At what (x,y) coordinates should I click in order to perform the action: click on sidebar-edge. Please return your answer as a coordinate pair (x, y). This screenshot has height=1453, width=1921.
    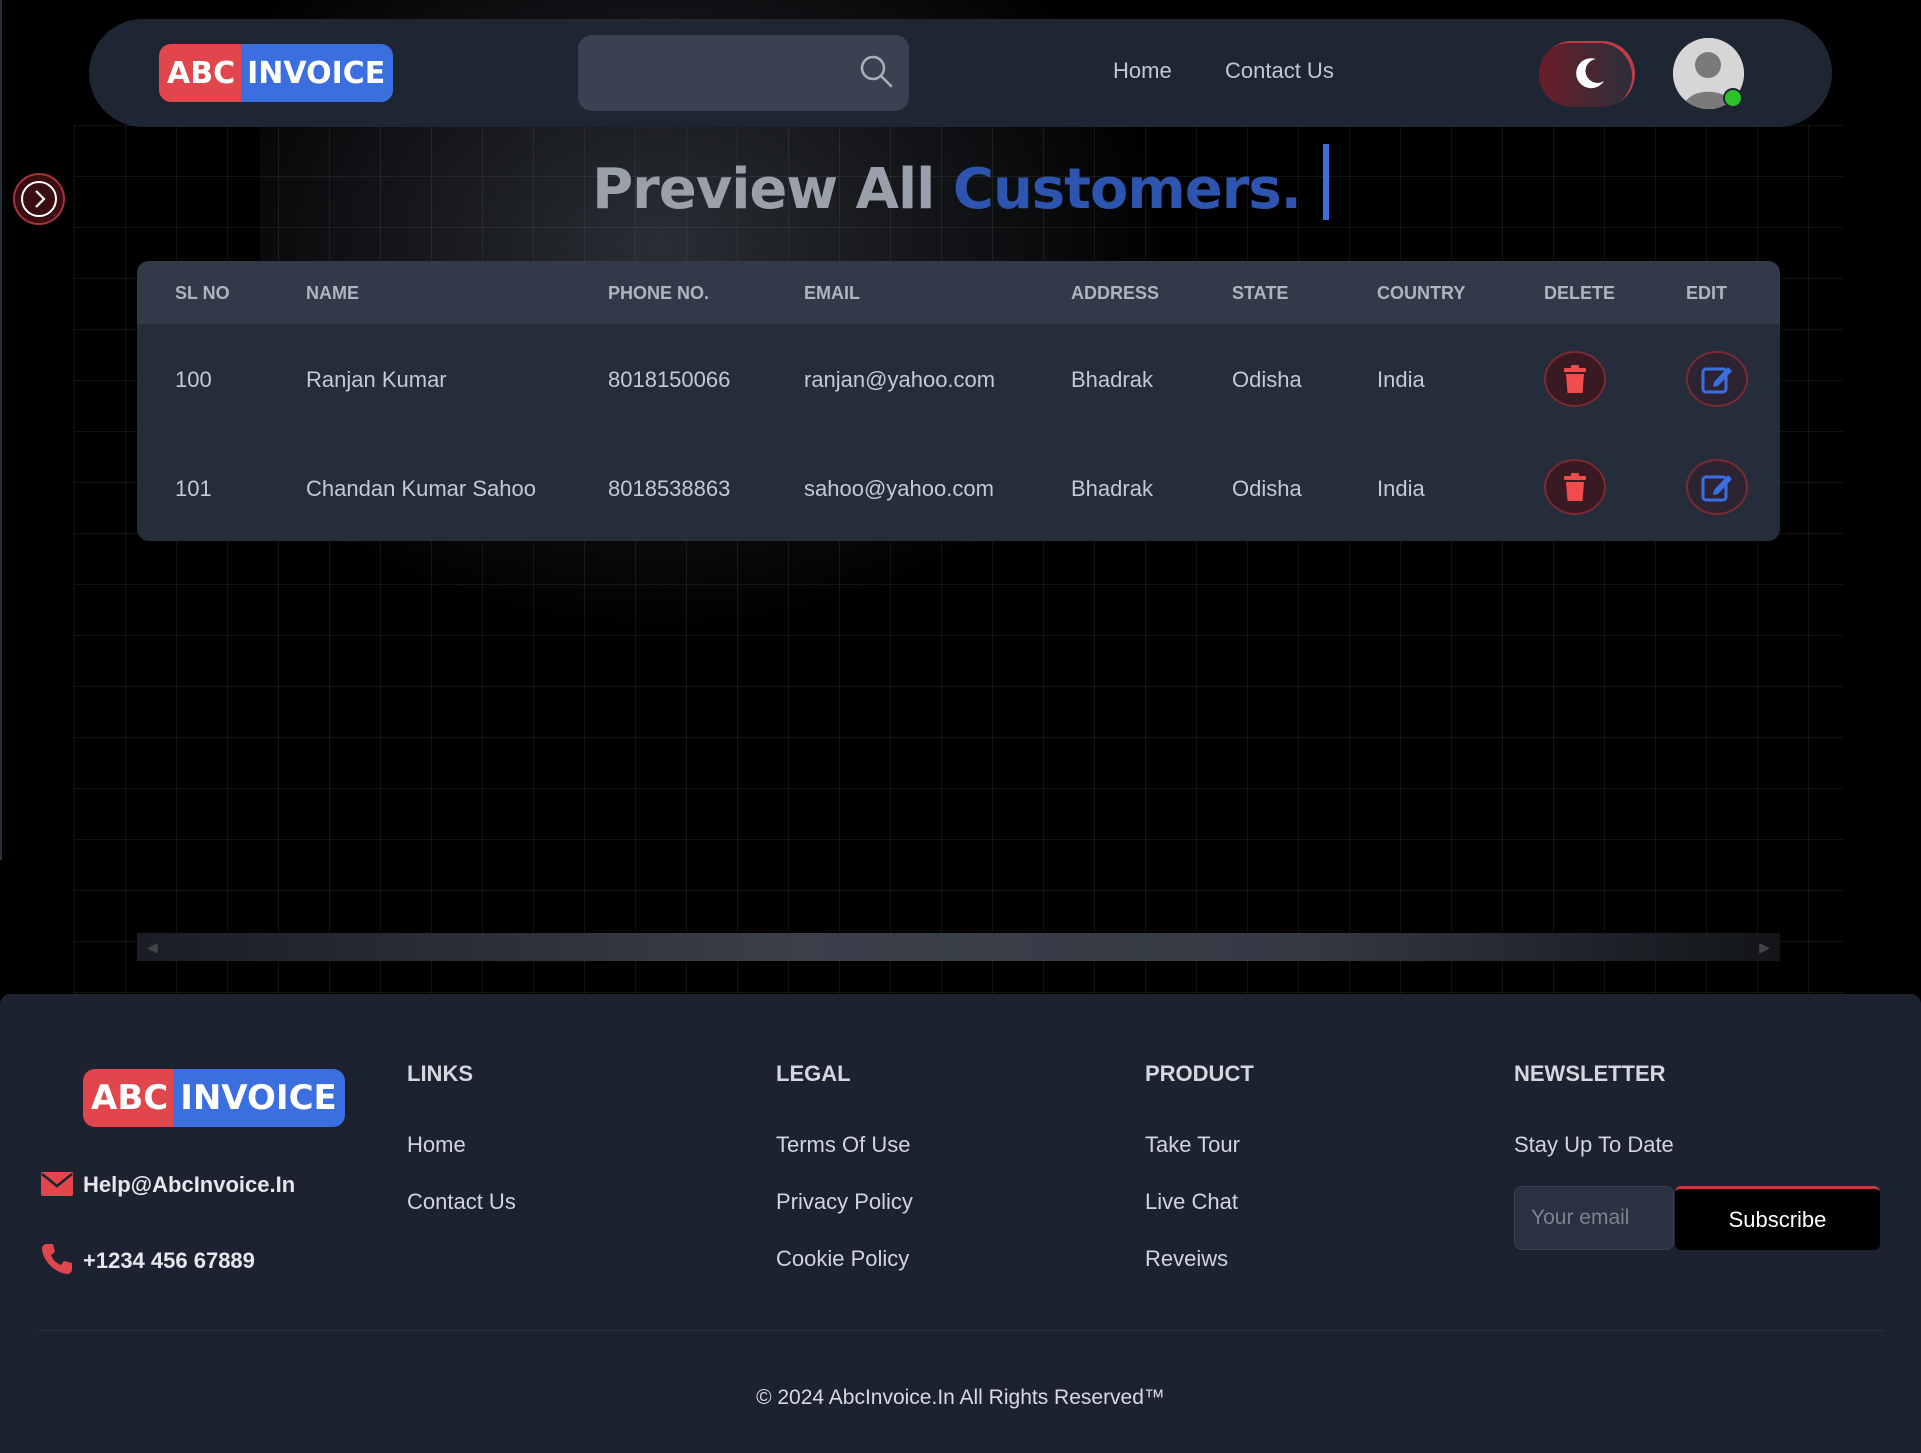
    Looking at the image, I should click on (1, 430).